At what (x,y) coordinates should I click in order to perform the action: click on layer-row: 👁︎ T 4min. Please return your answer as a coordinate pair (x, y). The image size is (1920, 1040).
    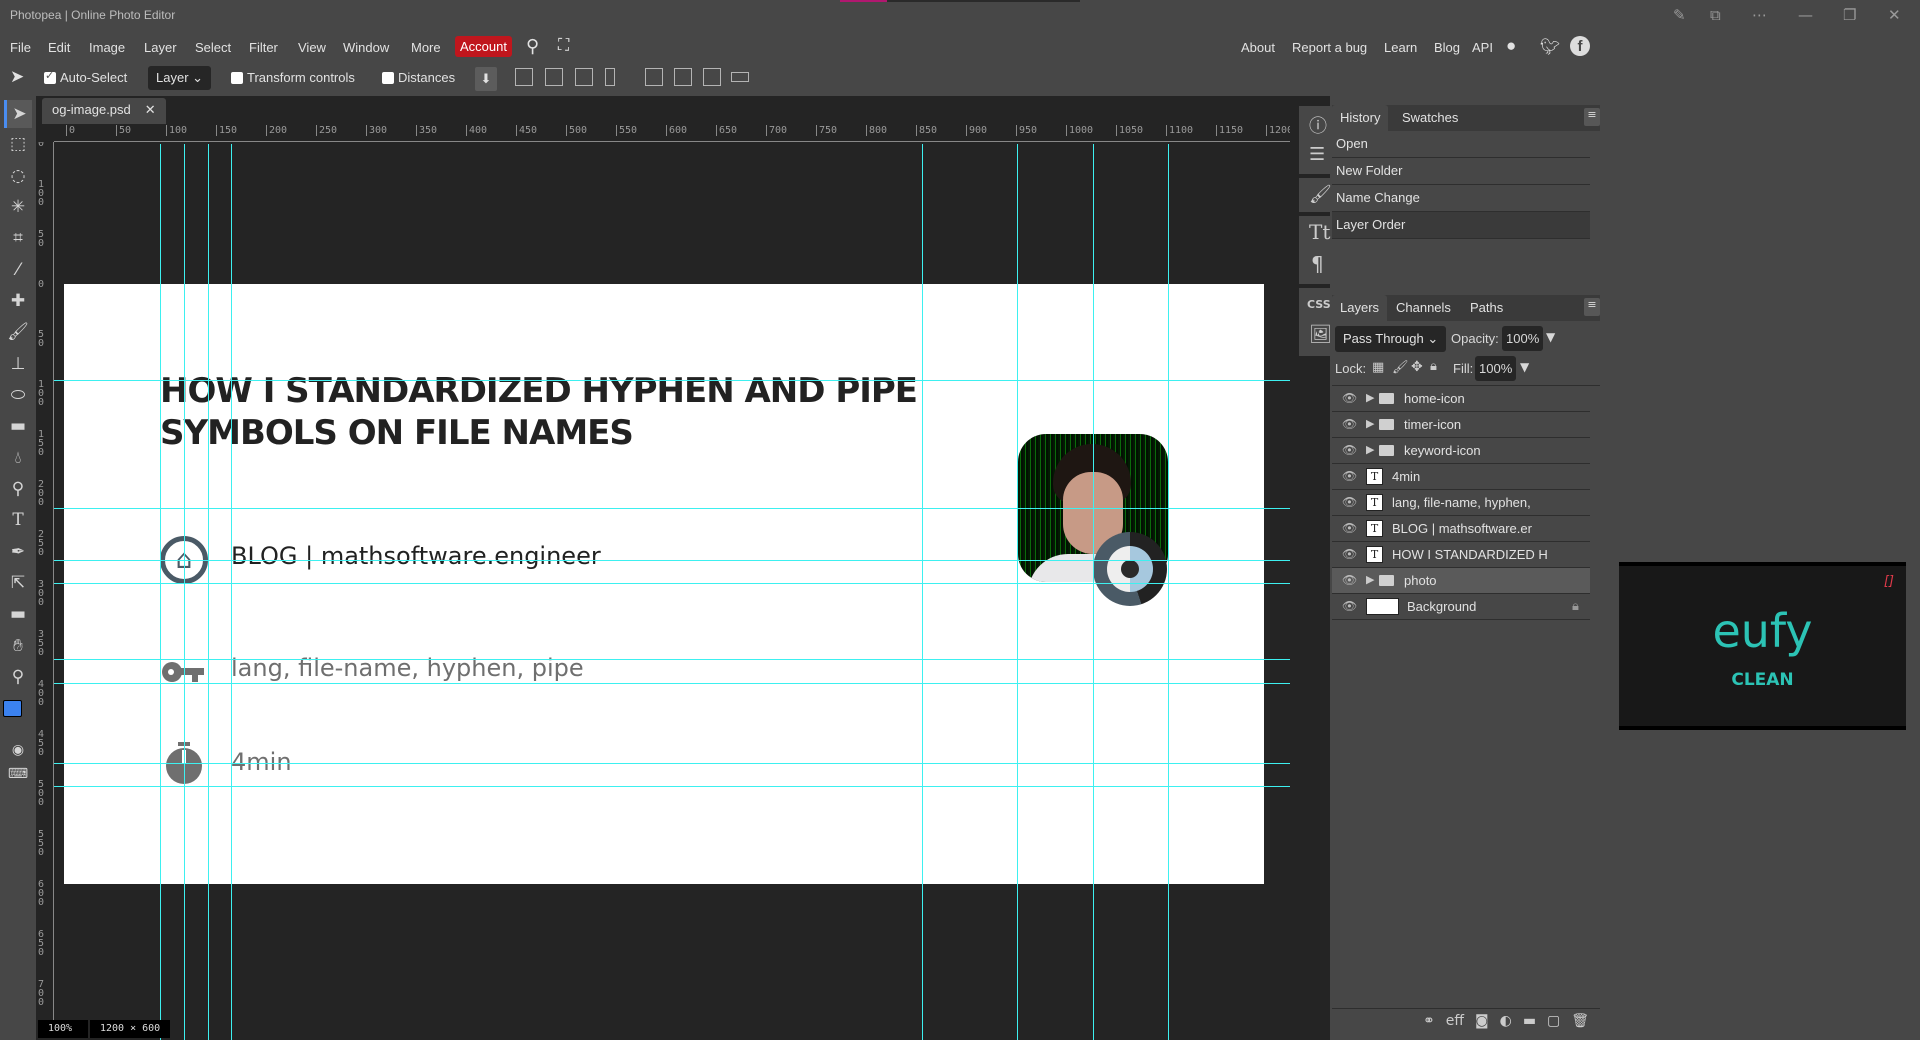
    Looking at the image, I should click on (1461, 477).